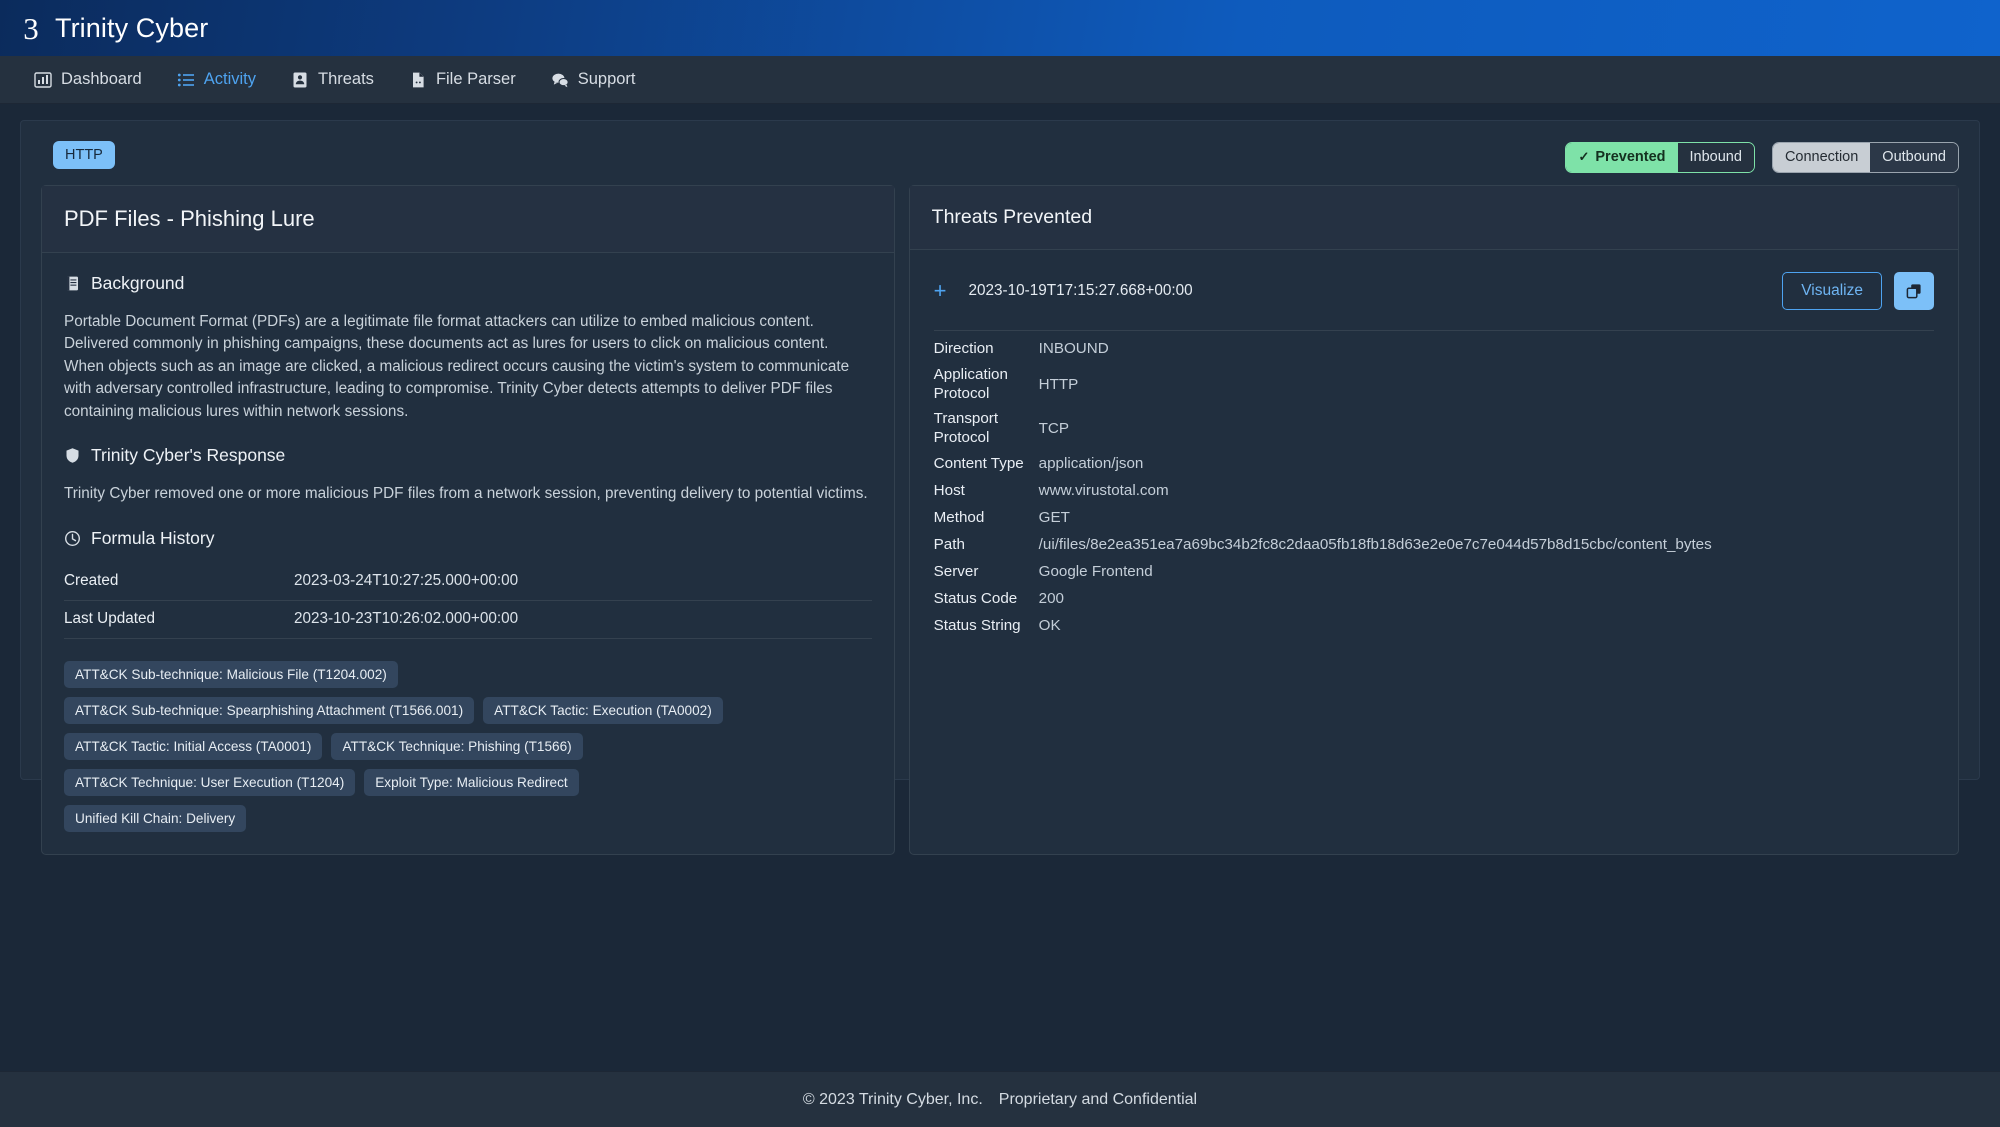  What do you see at coordinates (606, 79) in the screenshot?
I see `nav-item-label: Support` at bounding box center [606, 79].